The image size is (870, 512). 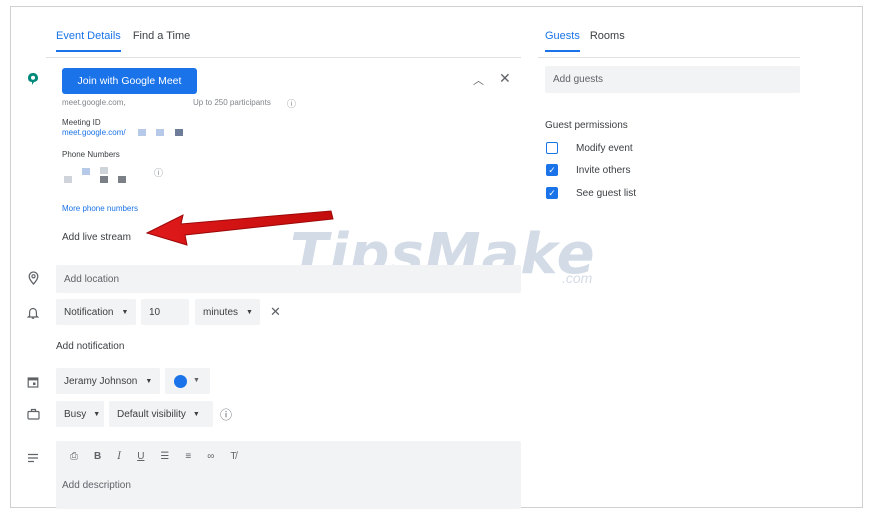 I want to click on see-guest-list-label: See guest list, so click(x=606, y=193).